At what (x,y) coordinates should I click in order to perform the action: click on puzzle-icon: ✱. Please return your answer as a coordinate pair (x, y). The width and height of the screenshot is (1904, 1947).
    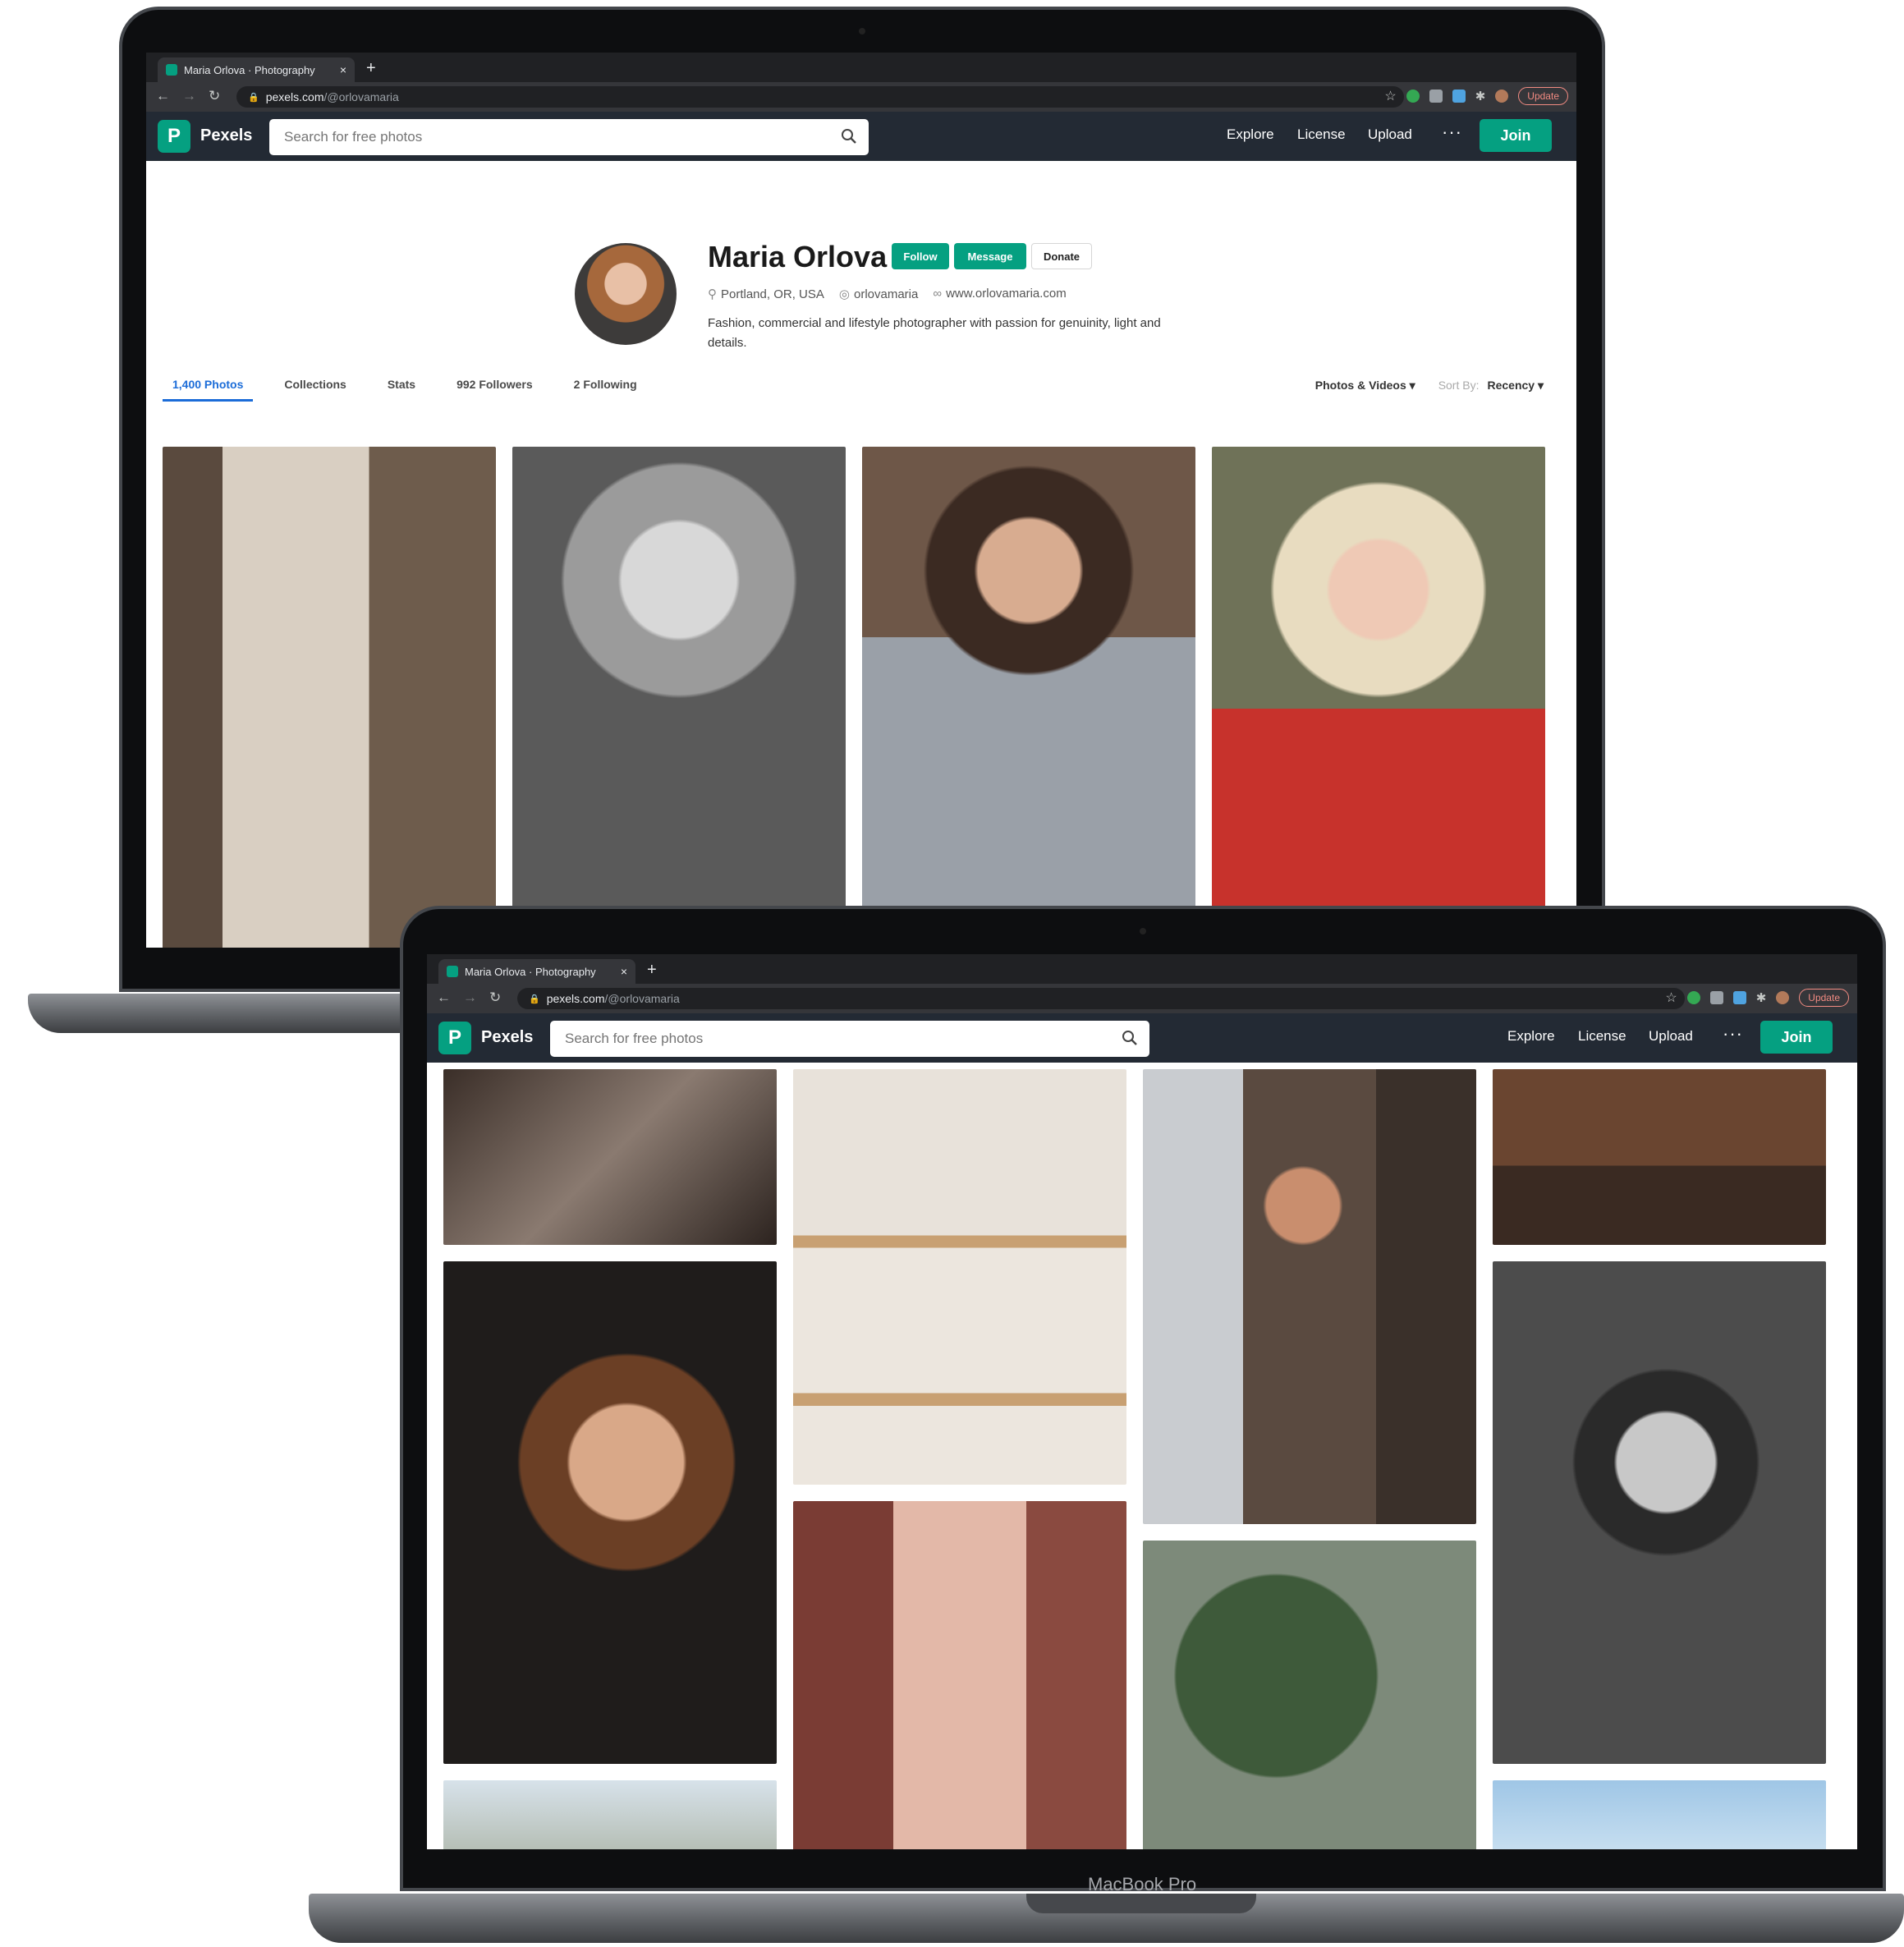
    Looking at the image, I should click on (1761, 998).